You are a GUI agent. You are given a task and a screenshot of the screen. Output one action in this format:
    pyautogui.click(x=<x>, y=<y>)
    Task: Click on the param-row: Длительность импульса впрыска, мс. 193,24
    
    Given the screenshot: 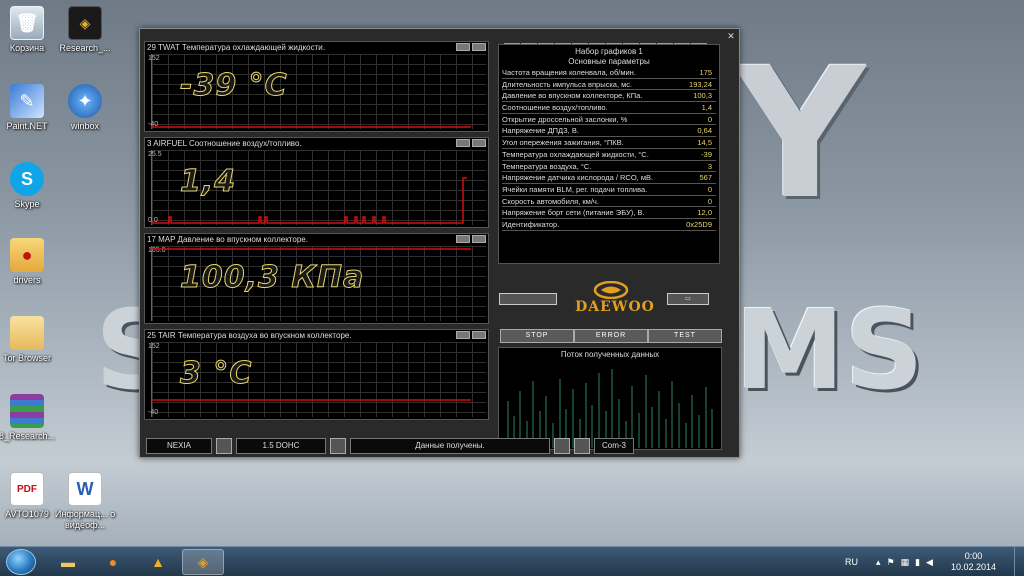 What is the action you would take?
    pyautogui.click(x=609, y=85)
    